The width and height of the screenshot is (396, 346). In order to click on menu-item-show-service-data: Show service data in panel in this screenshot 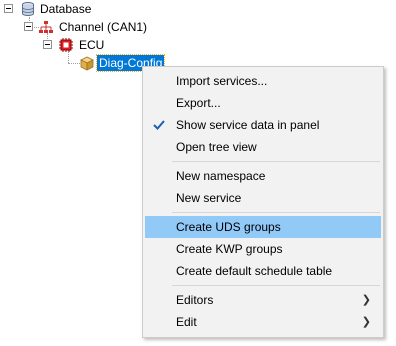, I will do `click(263, 125)`.